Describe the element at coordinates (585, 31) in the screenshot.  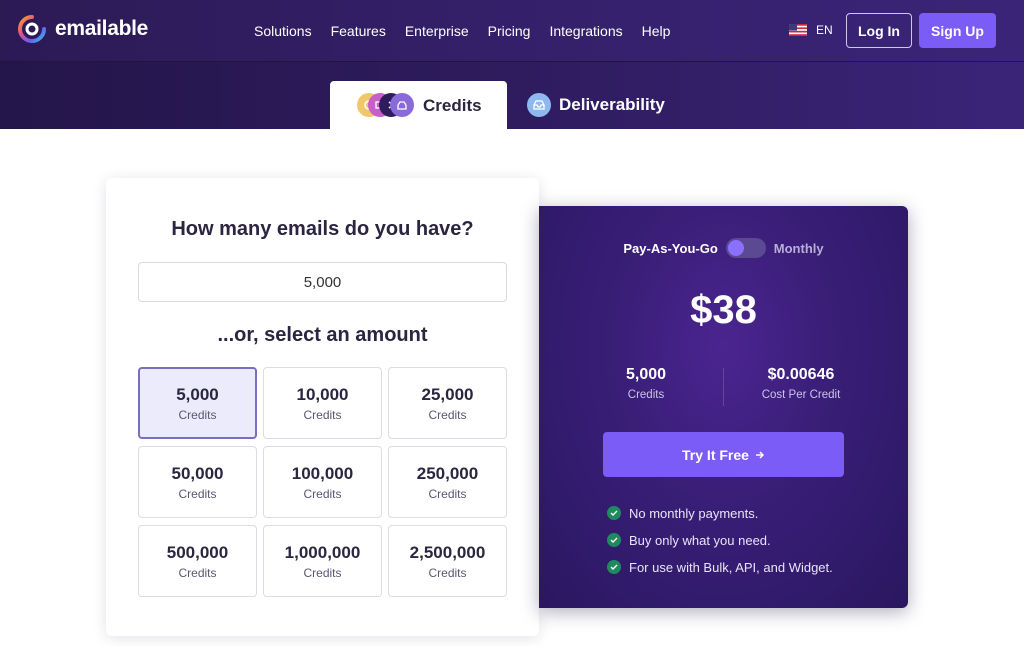
I see `nav-item-integrations: Integrations` at that location.